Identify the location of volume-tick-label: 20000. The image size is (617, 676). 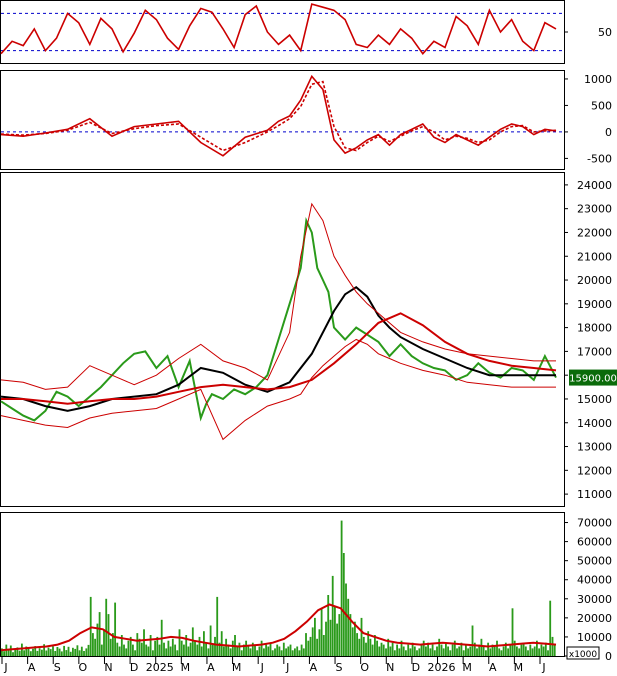
(594, 618).